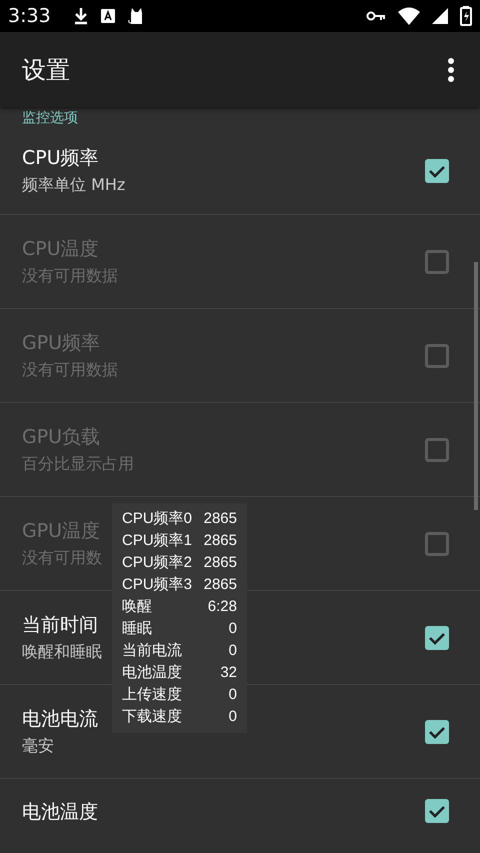 The height and width of the screenshot is (853, 480). Describe the element at coordinates (38, 746) in the screenshot. I see `setting-summary: 毫安` at that location.